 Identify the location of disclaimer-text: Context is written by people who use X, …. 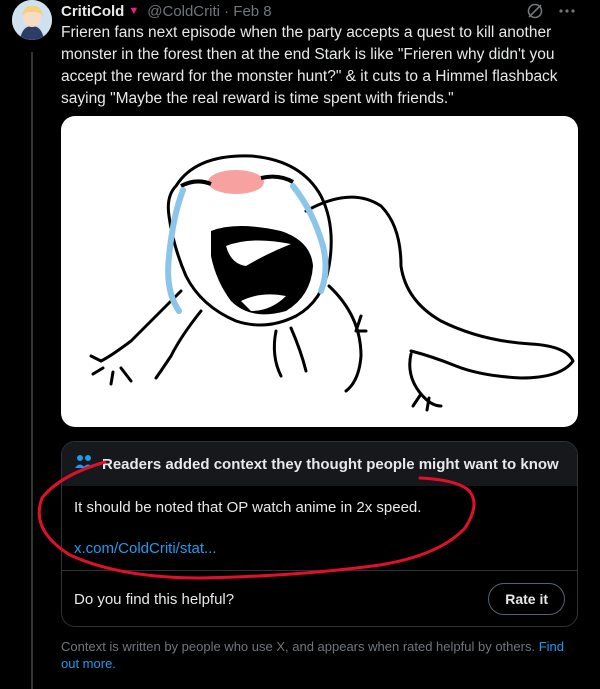
(298, 646).